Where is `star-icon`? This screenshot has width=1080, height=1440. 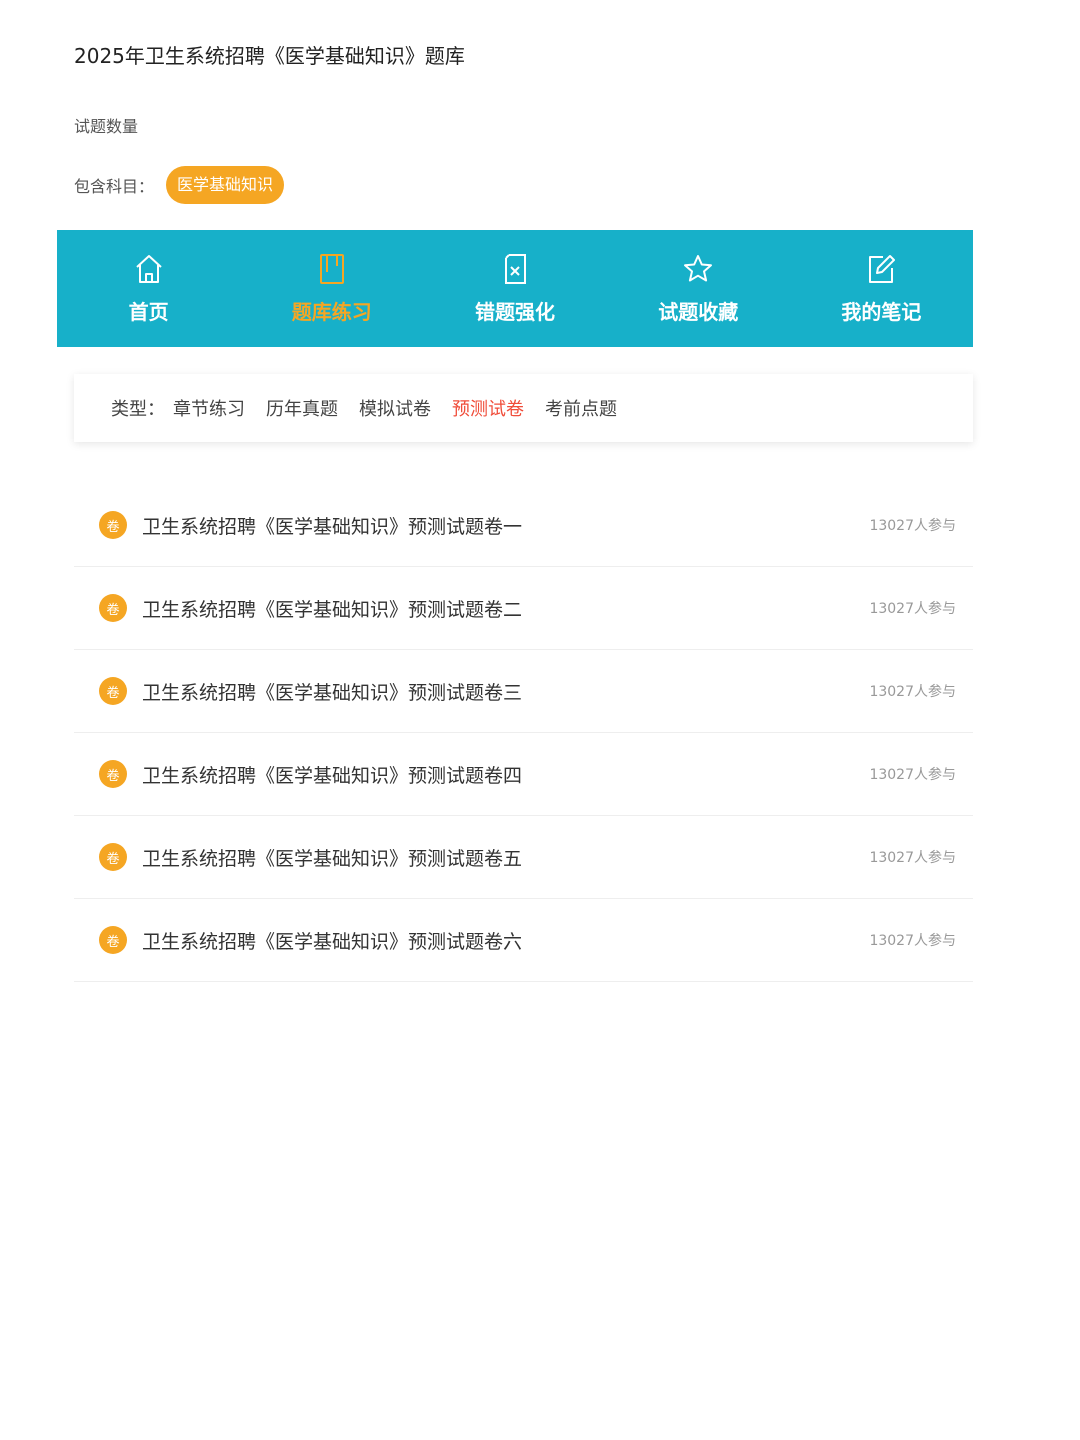
star-icon is located at coordinates (698, 268).